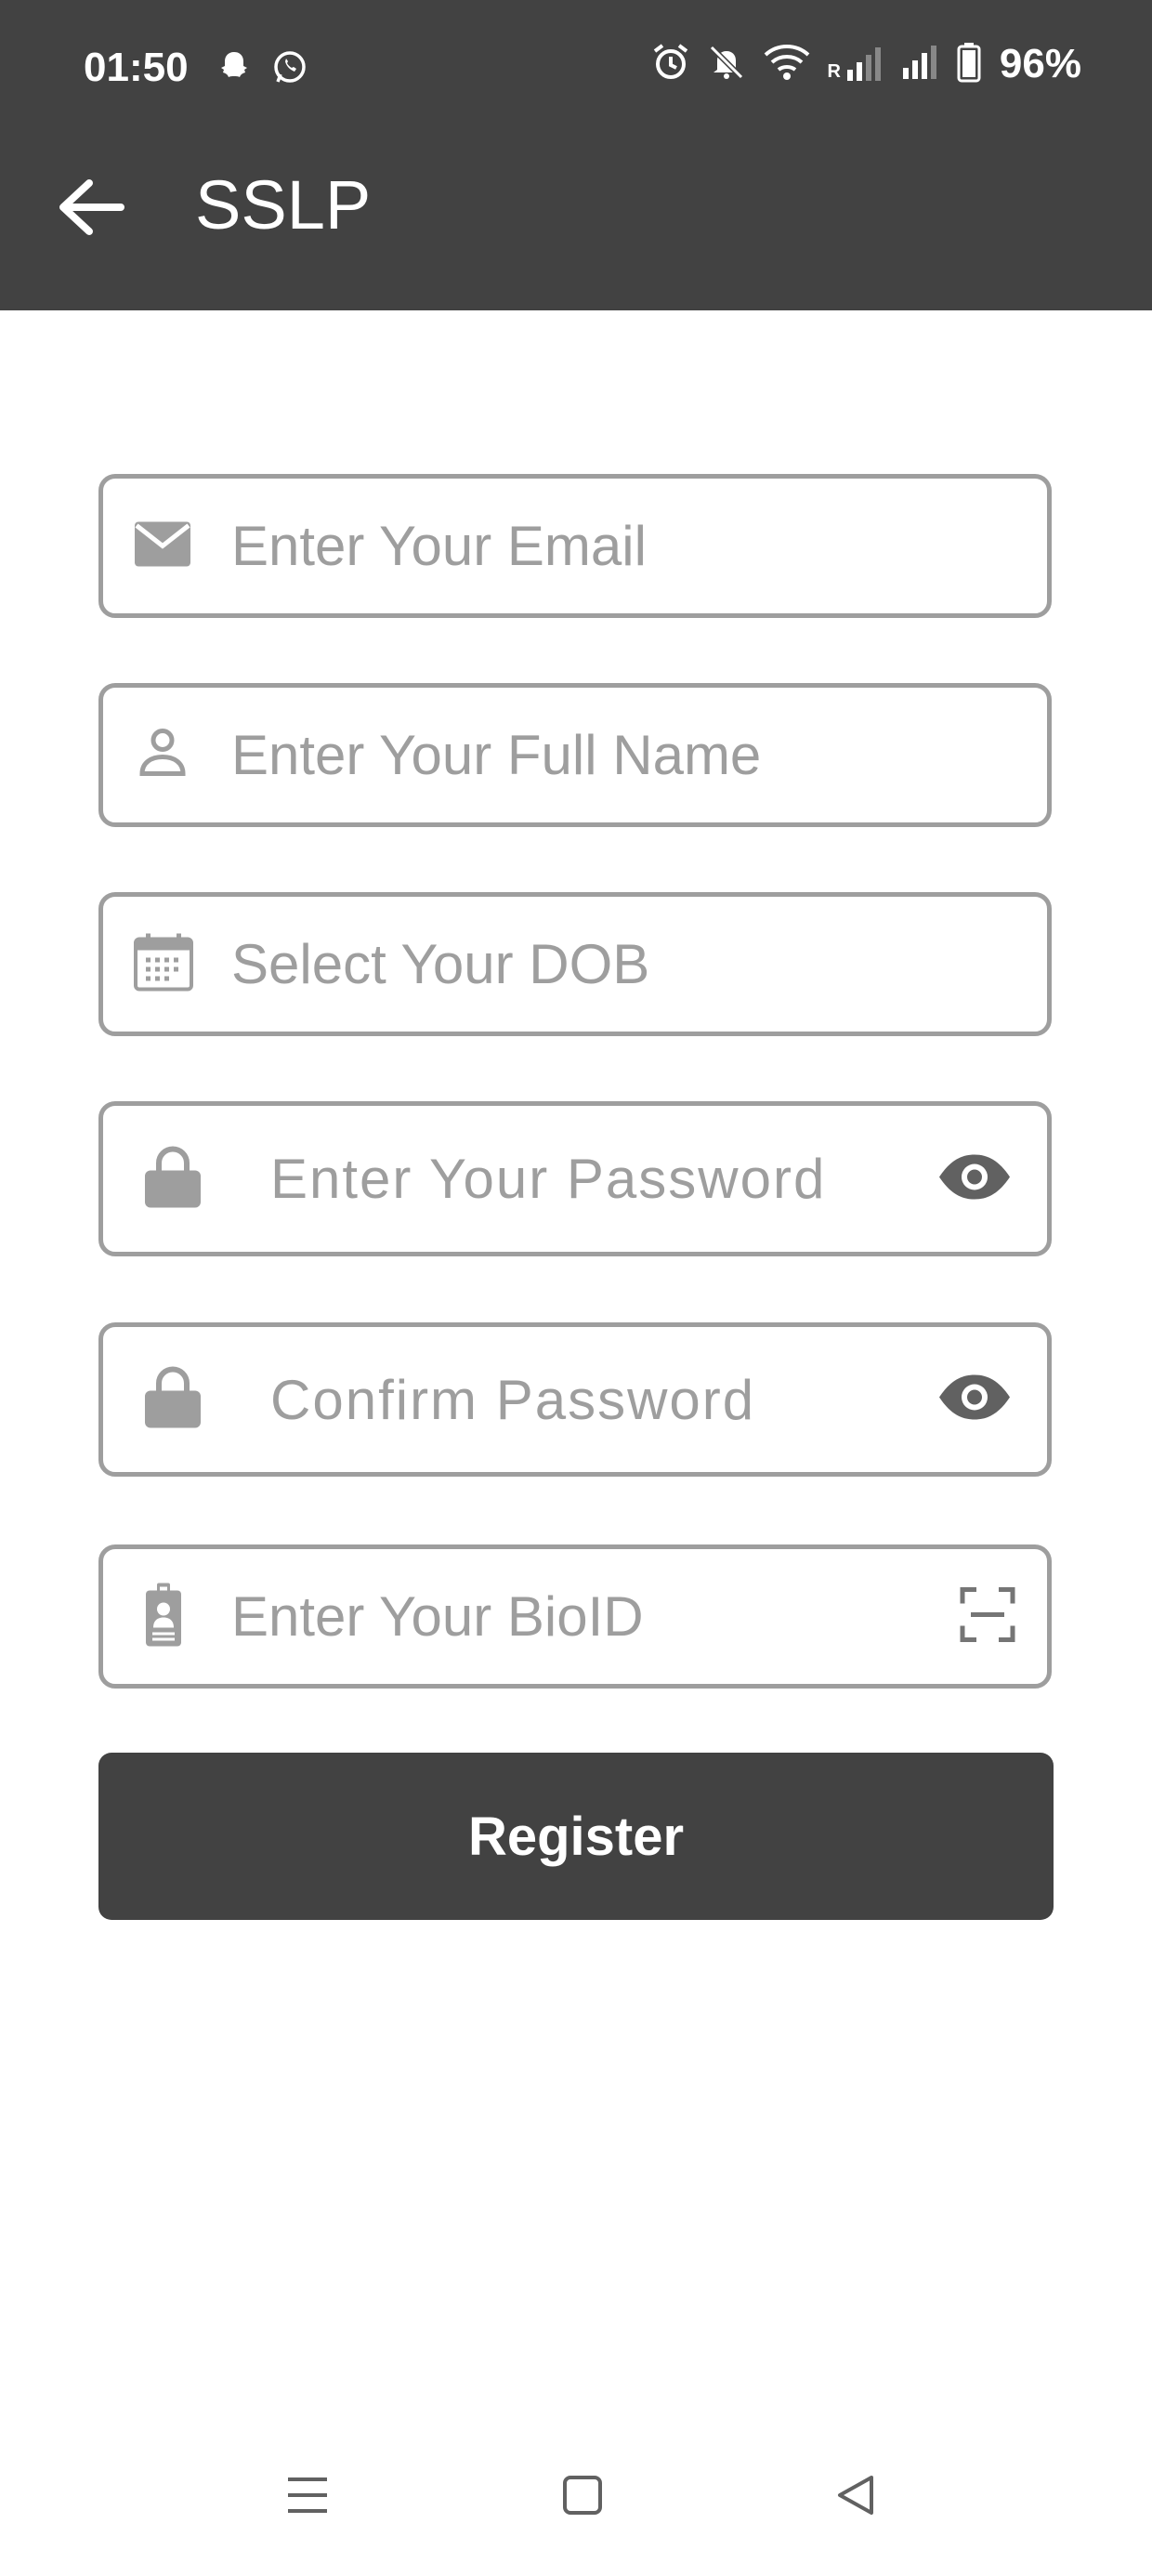 This screenshot has width=1152, height=2576. Describe the element at coordinates (834, 71) in the screenshot. I see `roaming-label: R` at that location.